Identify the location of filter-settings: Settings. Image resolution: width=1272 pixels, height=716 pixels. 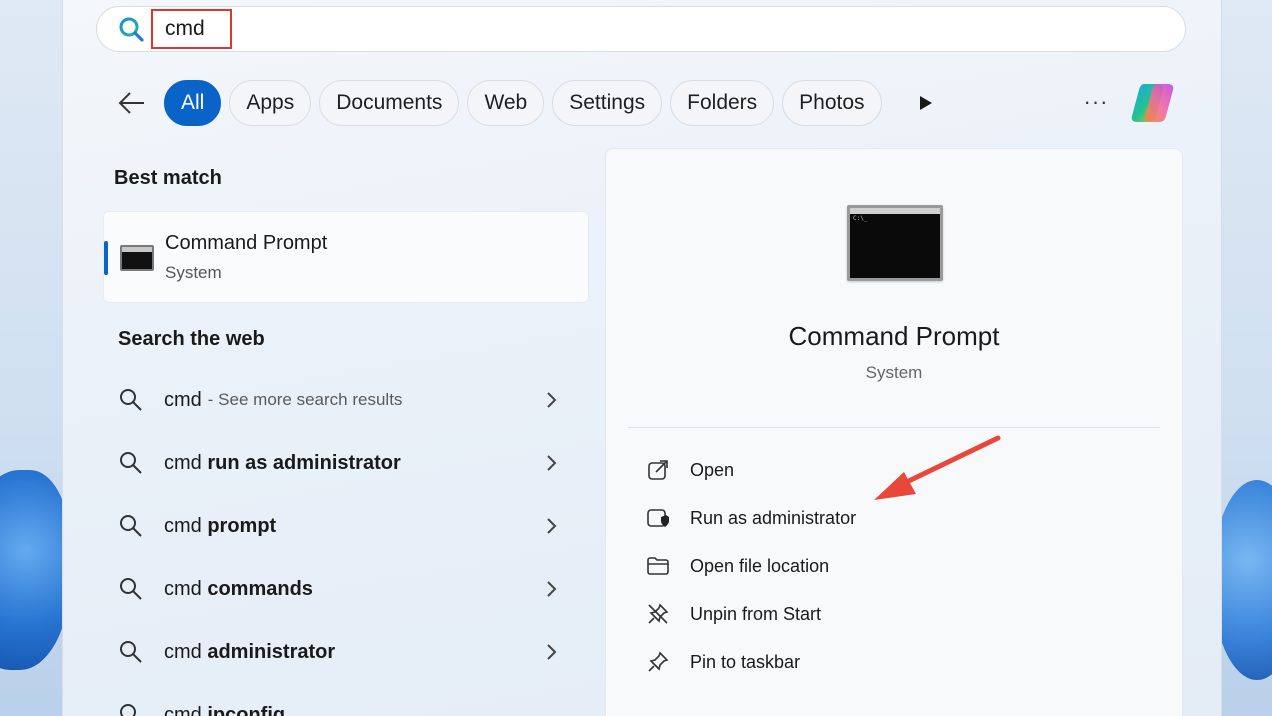
(607, 103).